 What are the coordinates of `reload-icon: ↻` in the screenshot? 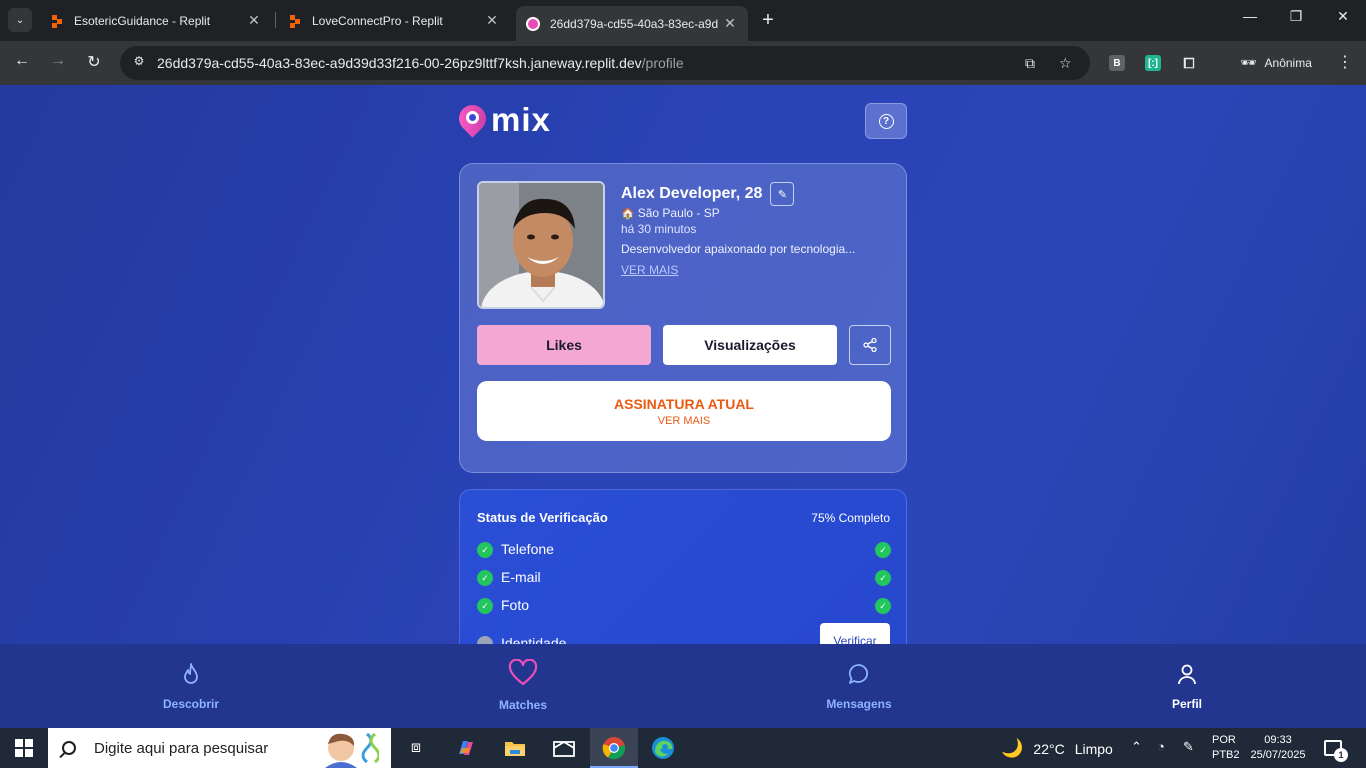 It's located at (94, 62).